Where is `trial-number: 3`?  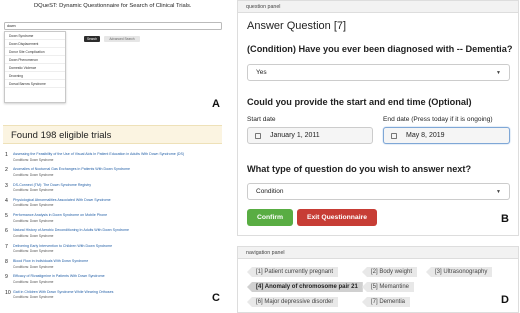
trial-number: 3 is located at coordinates (6, 185).